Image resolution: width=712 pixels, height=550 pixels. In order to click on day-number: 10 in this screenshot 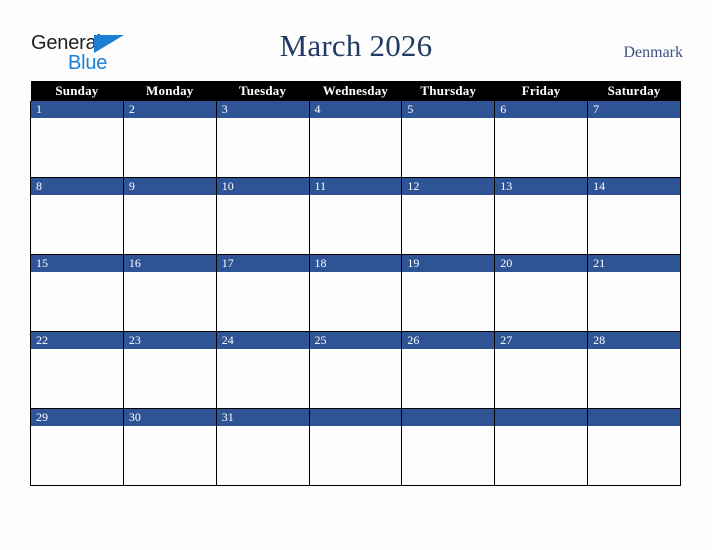, I will do `click(262, 186)`.